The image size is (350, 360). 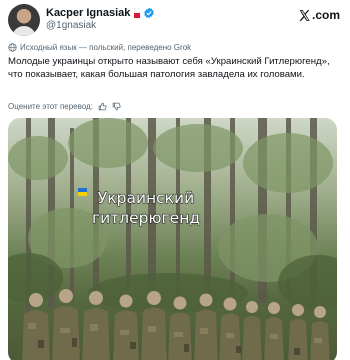 What do you see at coordinates (88, 13) in the screenshot?
I see `author-name: Kacper Ignasiak` at bounding box center [88, 13].